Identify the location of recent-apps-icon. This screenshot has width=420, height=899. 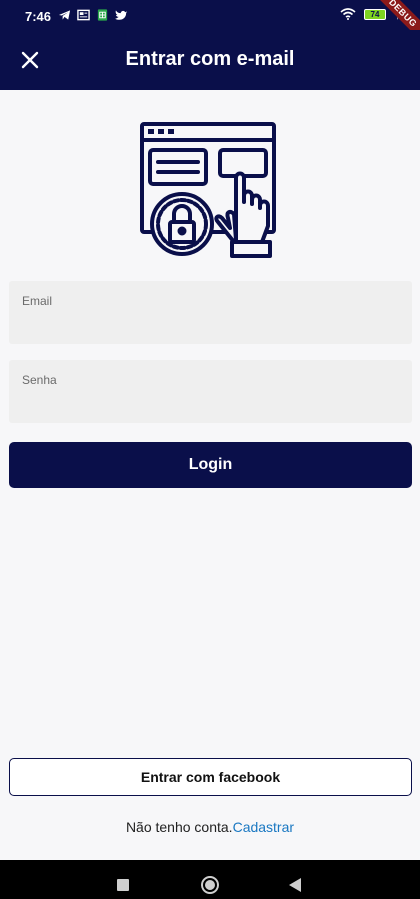
(123, 885).